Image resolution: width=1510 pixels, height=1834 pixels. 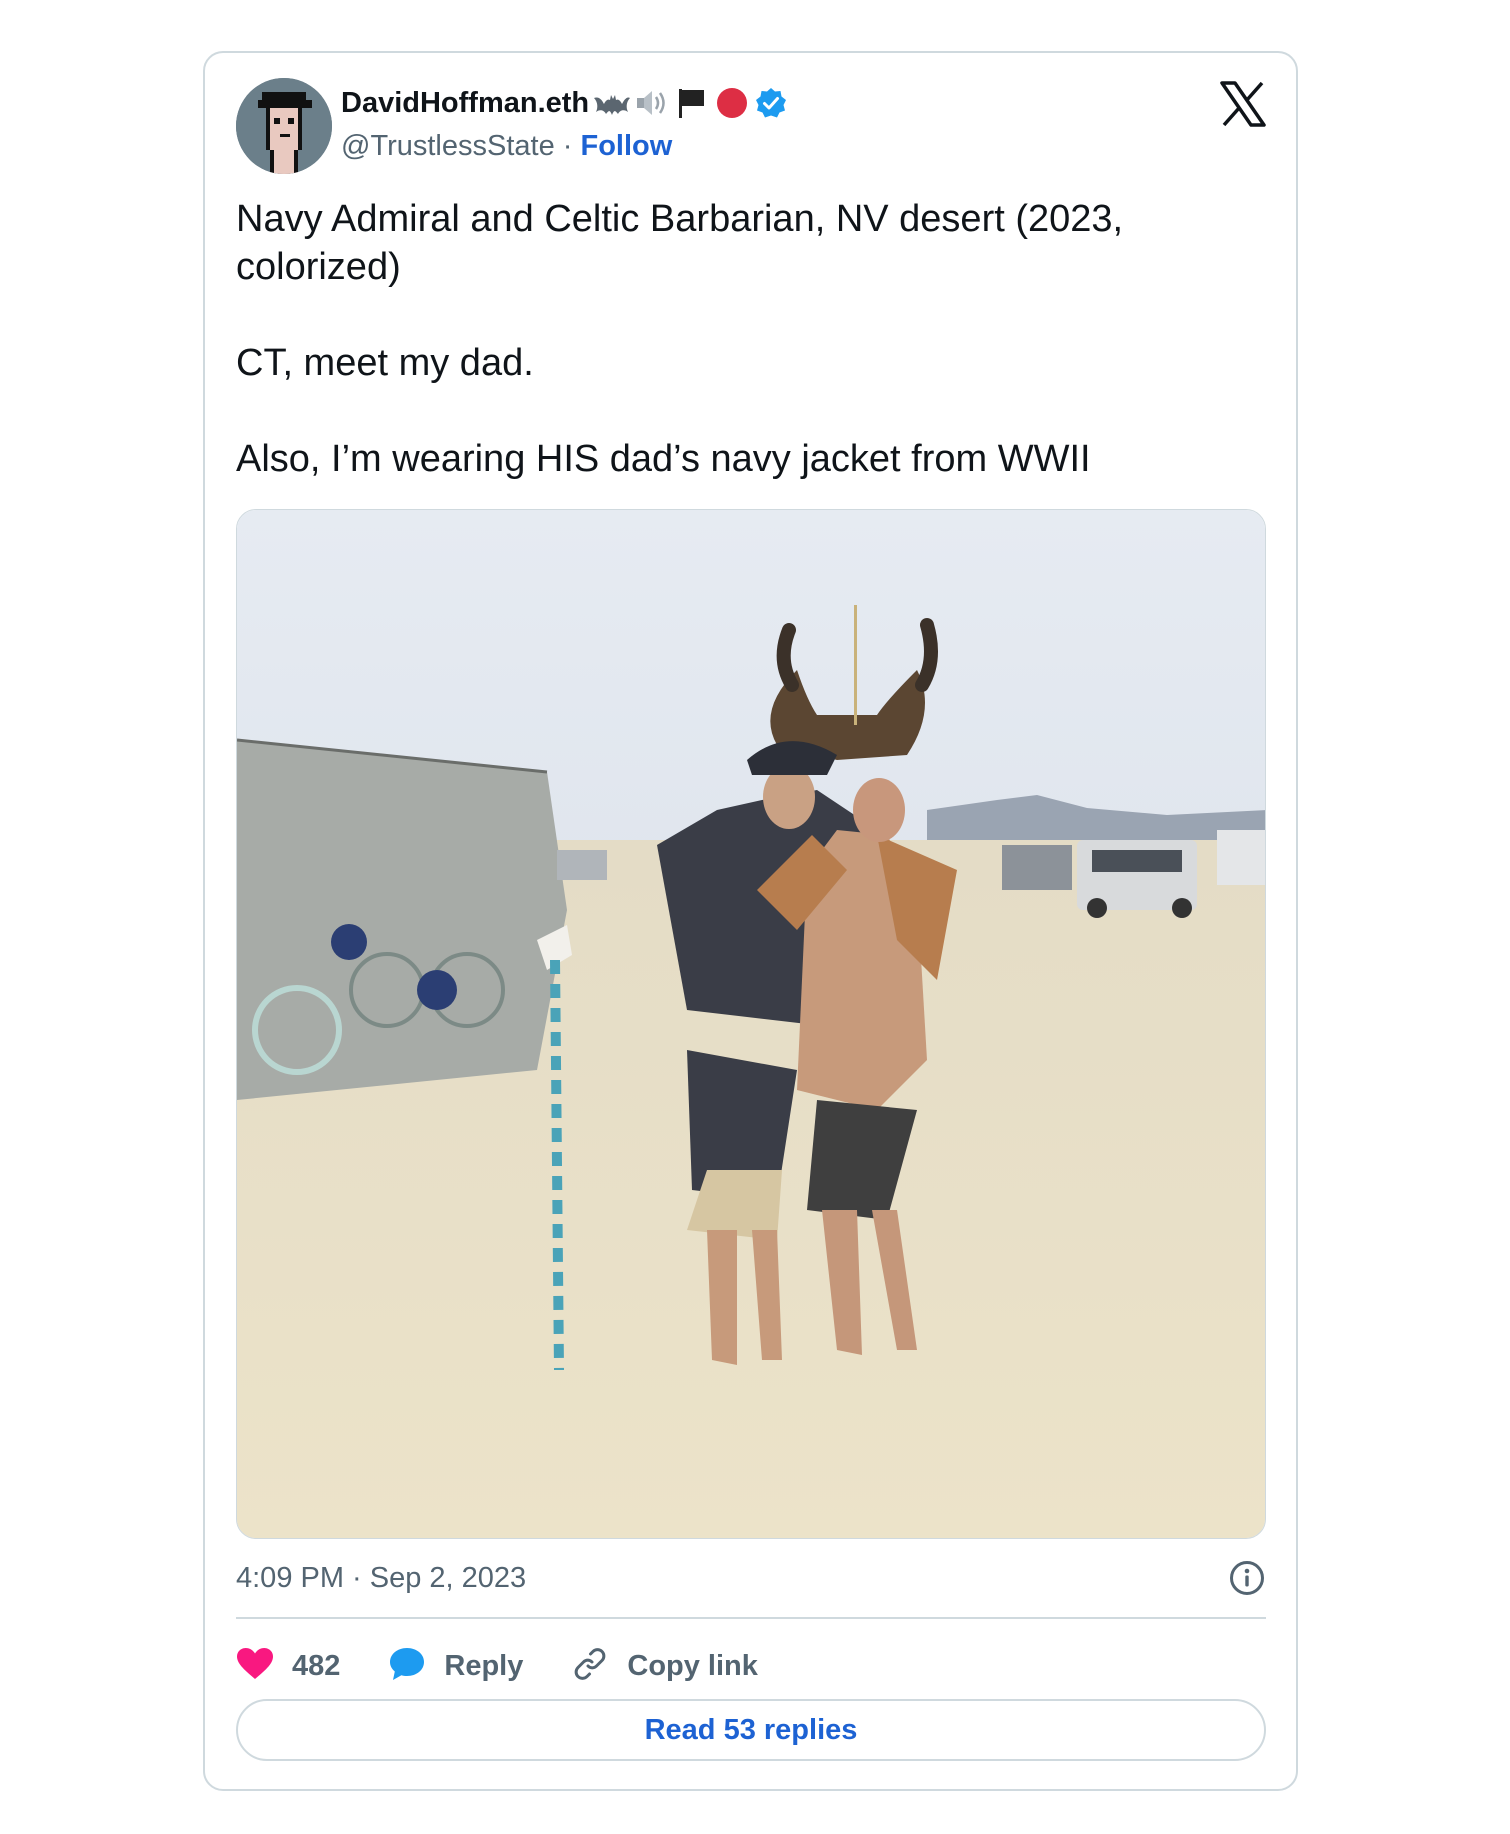 What do you see at coordinates (652, 103) in the screenshot?
I see `speaker-emoji-icon` at bounding box center [652, 103].